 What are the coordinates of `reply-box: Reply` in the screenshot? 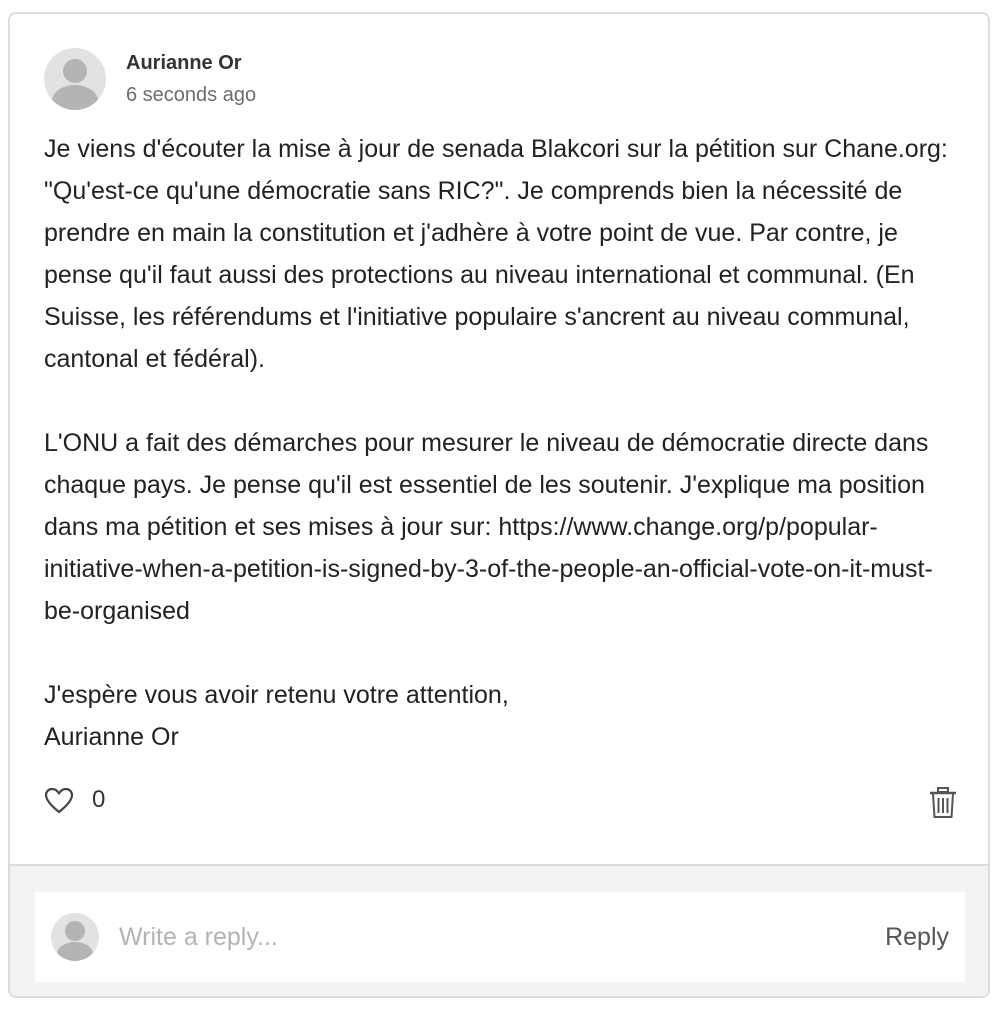 It's located at (500, 937).